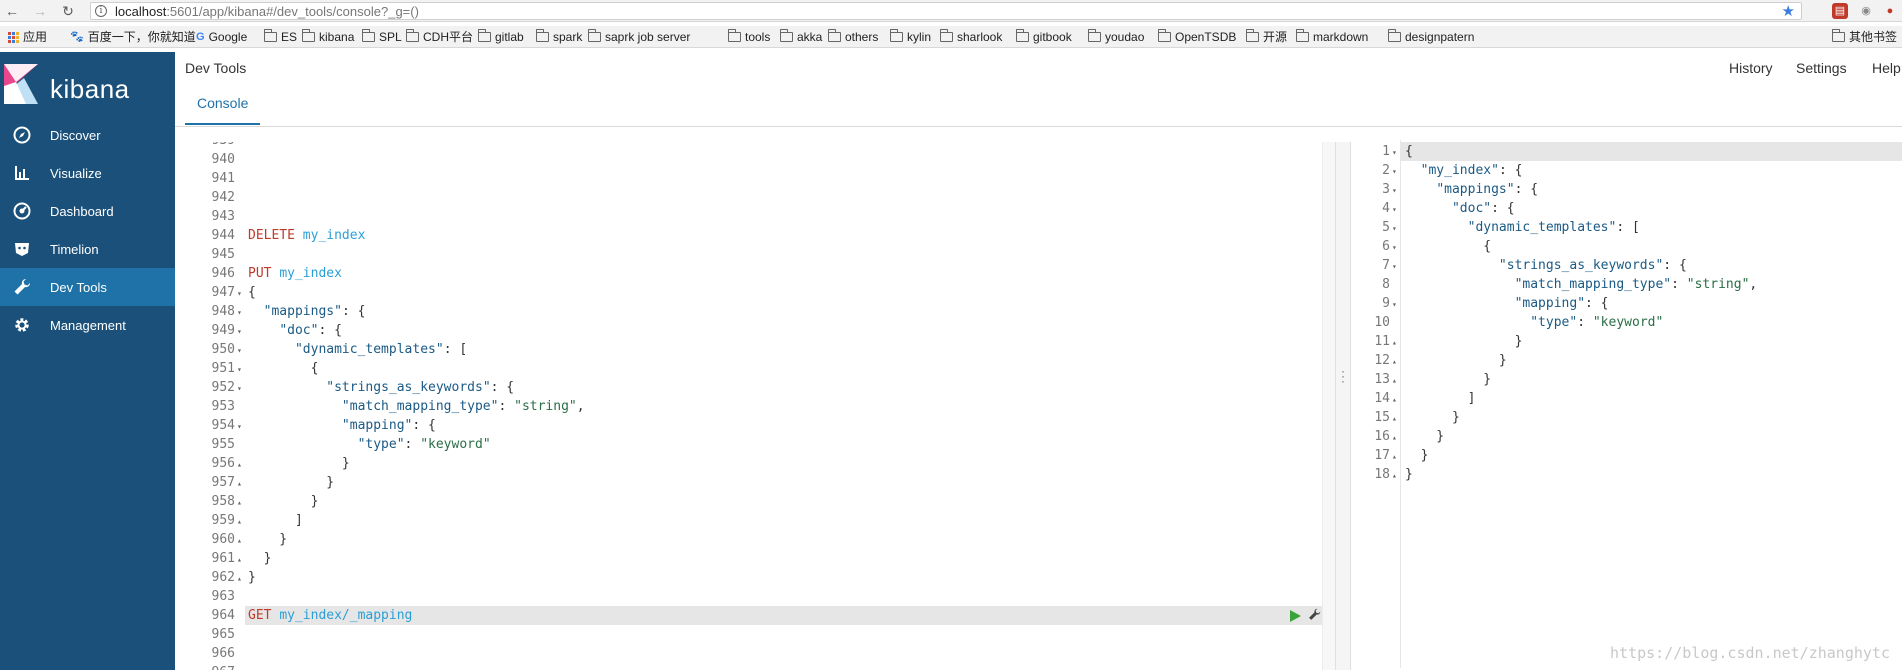 The image size is (1902, 670). Describe the element at coordinates (971, 36) in the screenshot. I see `bookmark-item: sharlook` at that location.